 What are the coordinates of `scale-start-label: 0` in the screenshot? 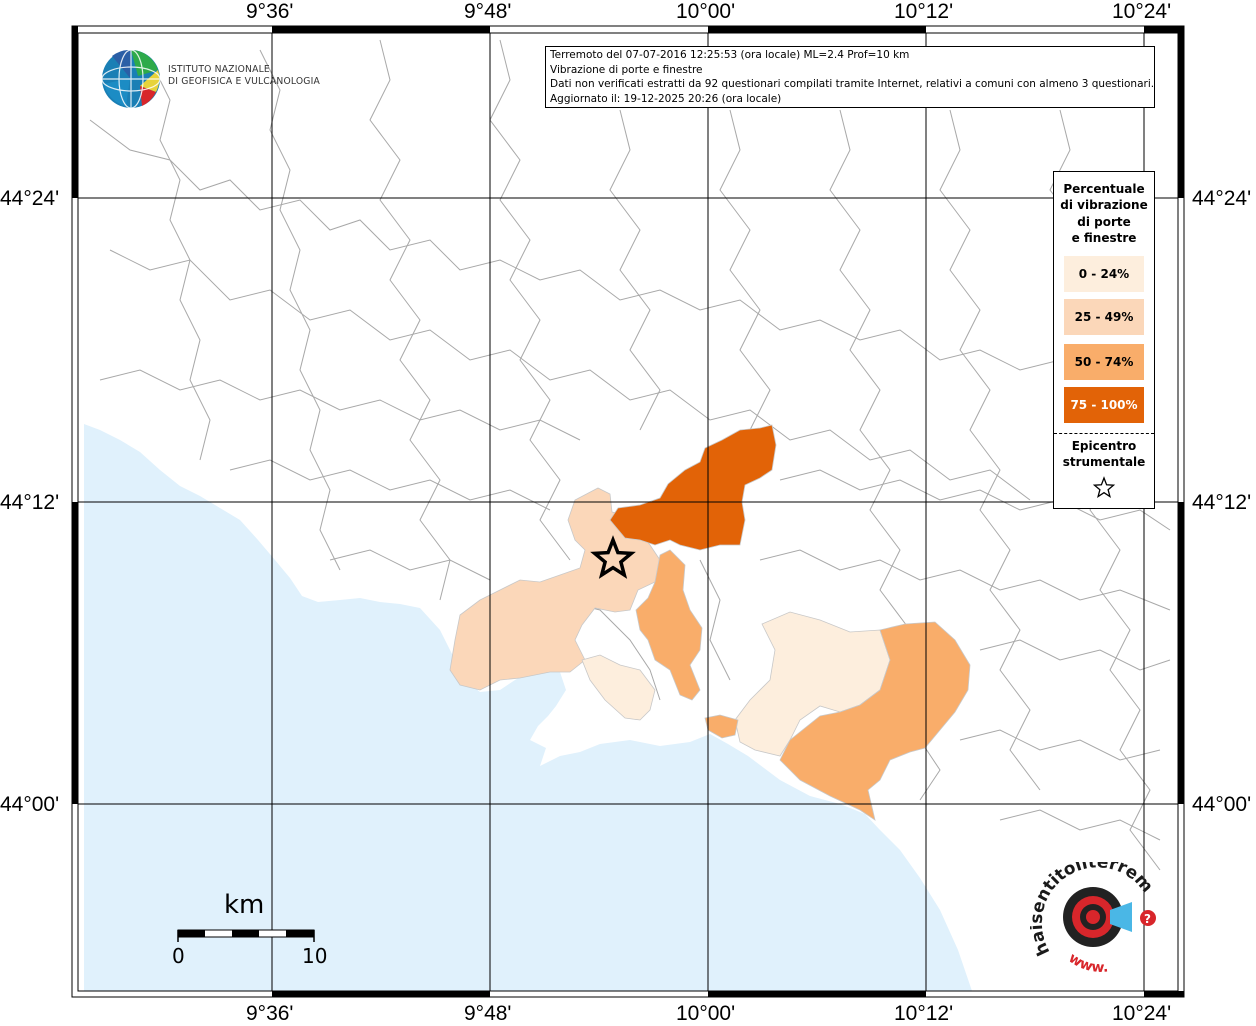 It's located at (178, 956).